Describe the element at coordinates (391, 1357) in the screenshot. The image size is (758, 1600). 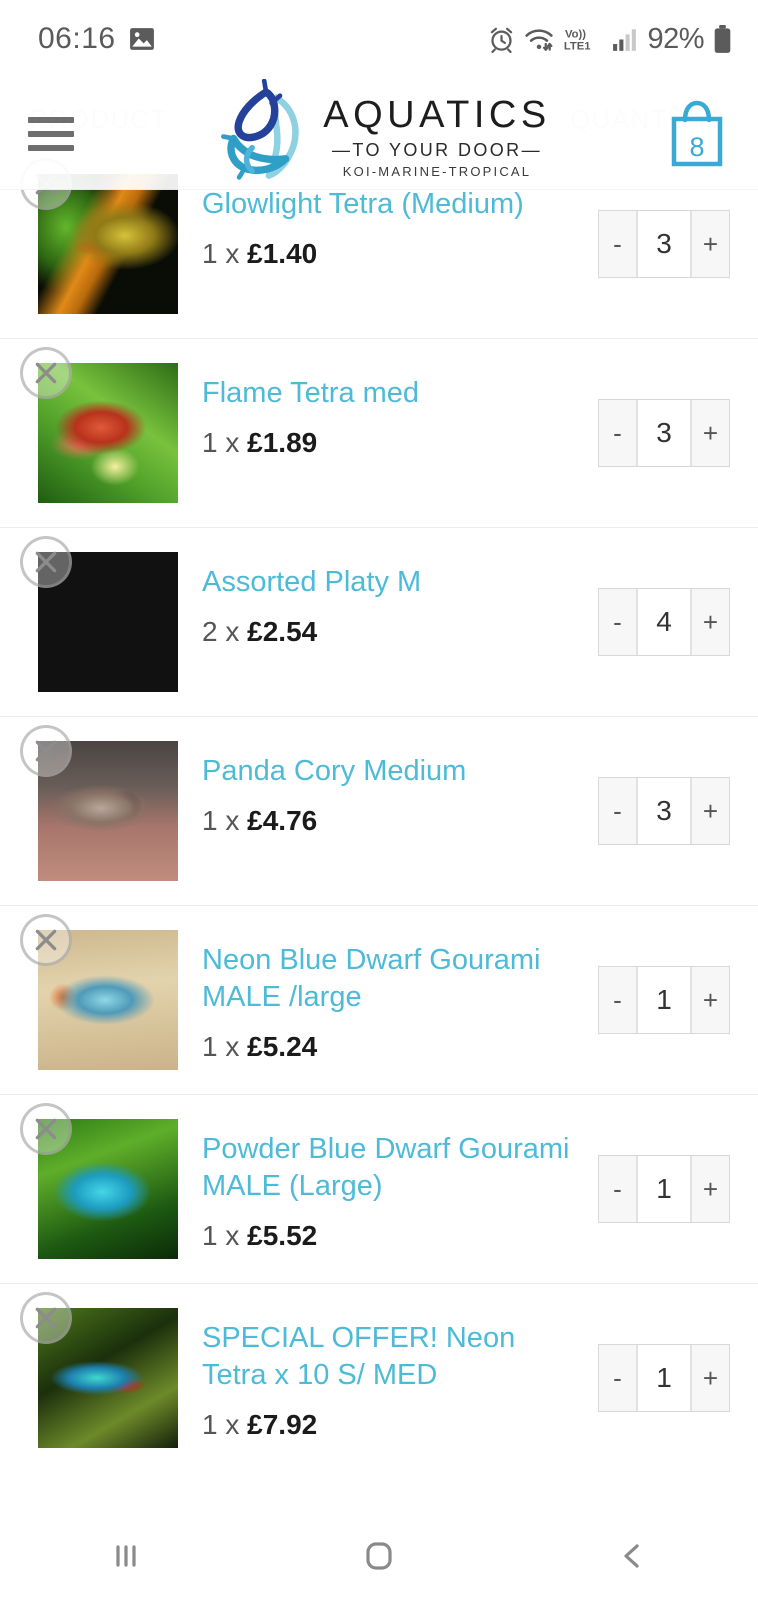
I see `product-title: SPECIAL OFFER! Neon Tetra x 10 S/ MED` at that location.